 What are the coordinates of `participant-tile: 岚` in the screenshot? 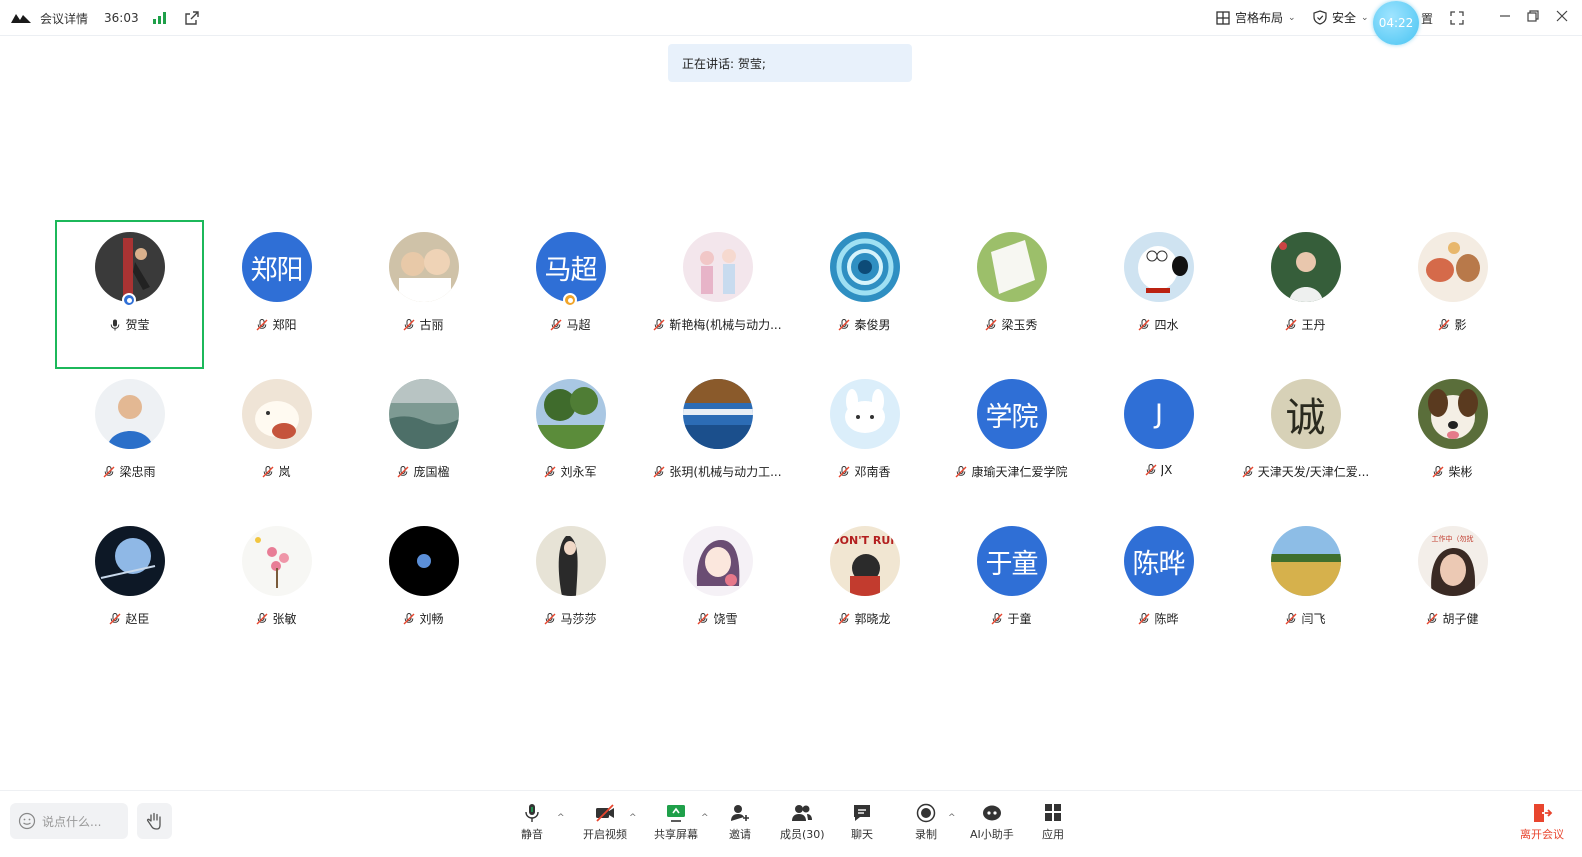 It's located at (276, 441).